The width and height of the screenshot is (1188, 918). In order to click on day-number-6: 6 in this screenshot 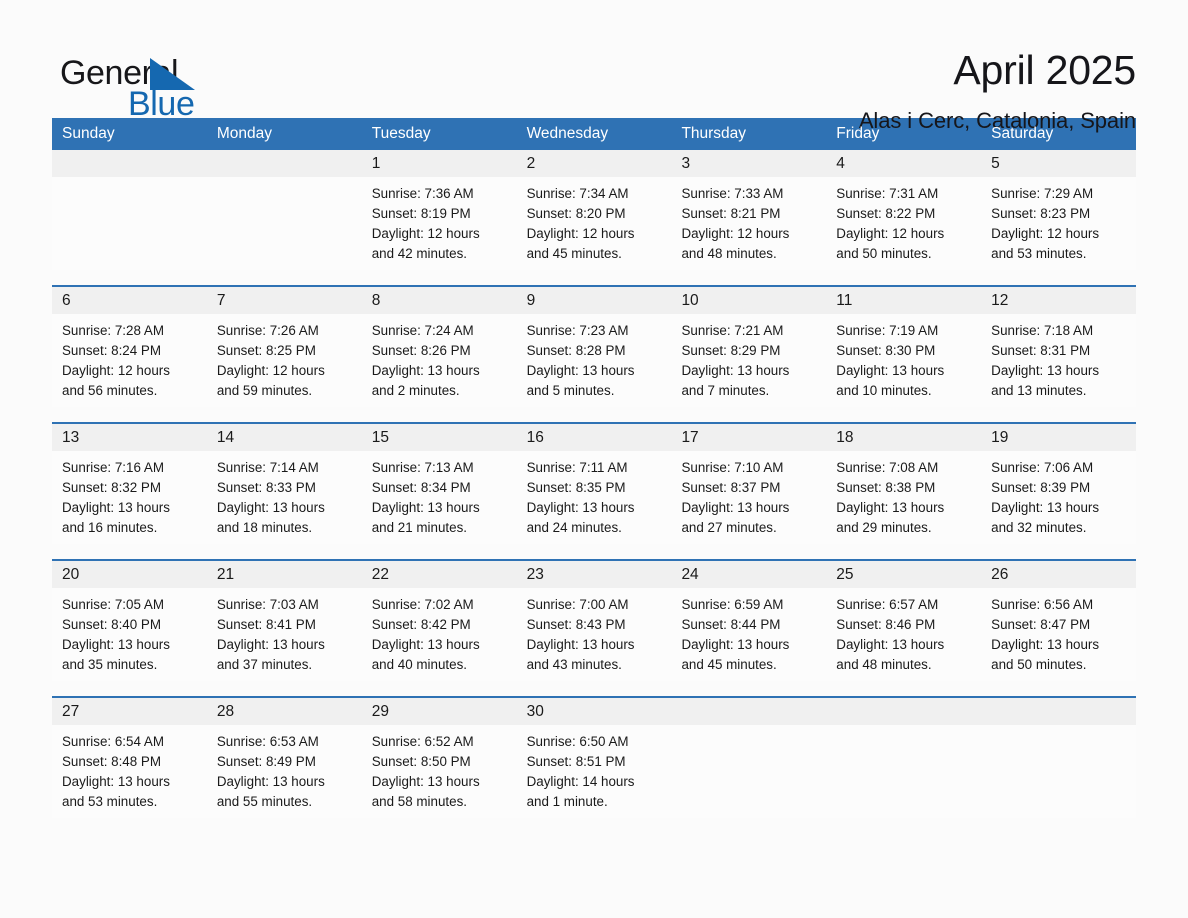, I will do `click(129, 301)`.